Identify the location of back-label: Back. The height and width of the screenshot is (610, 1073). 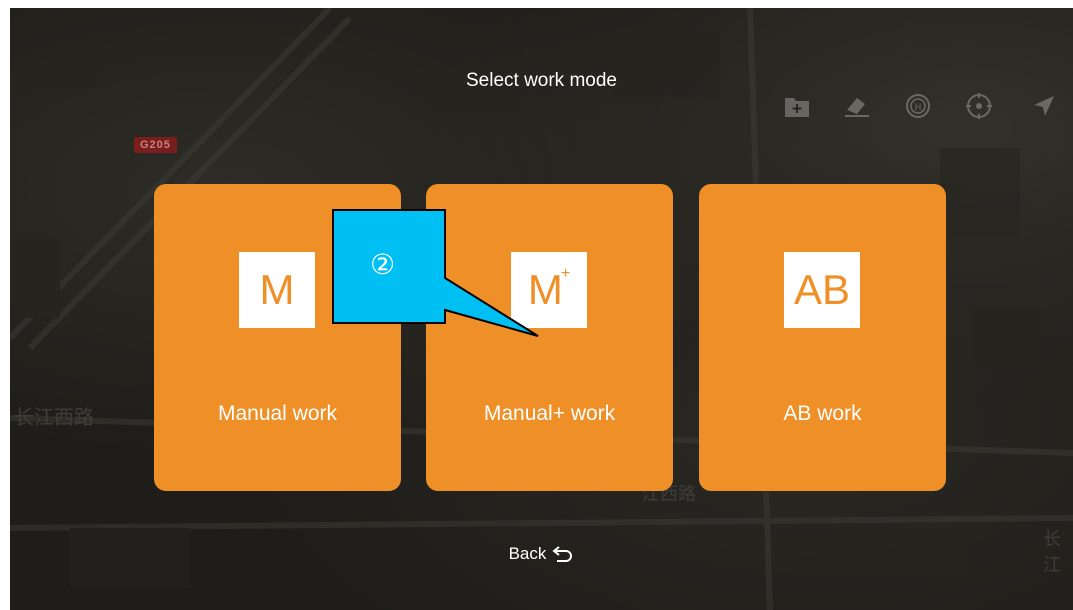
(527, 553).